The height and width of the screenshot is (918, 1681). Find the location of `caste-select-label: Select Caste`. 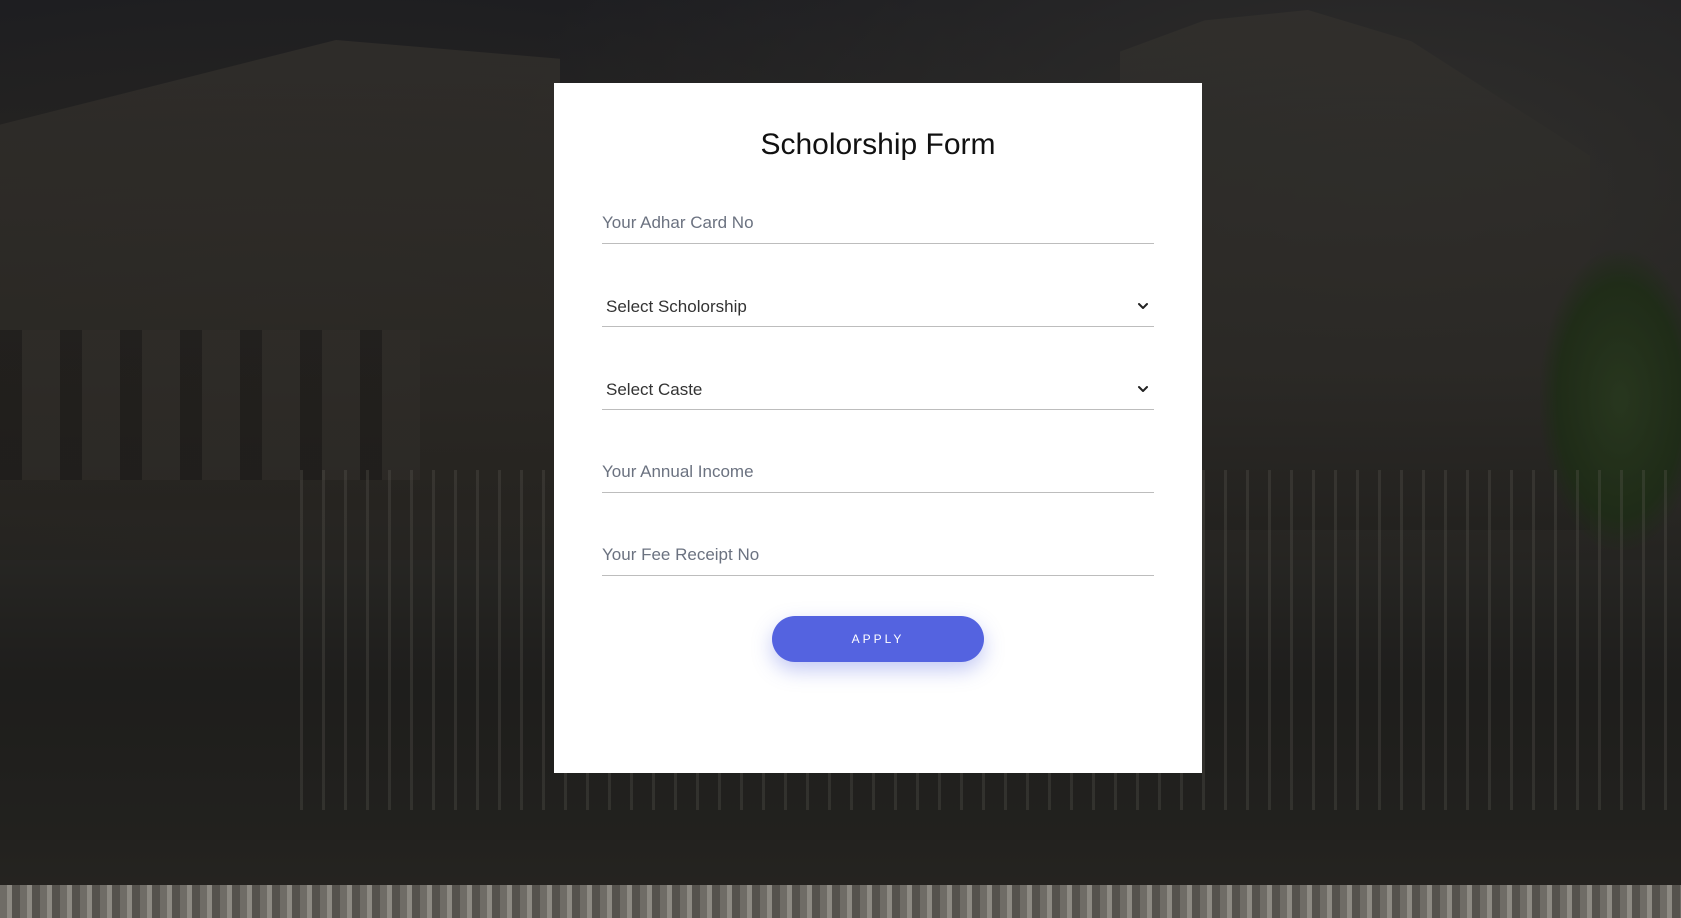

caste-select-label: Select Caste is located at coordinates (654, 389).